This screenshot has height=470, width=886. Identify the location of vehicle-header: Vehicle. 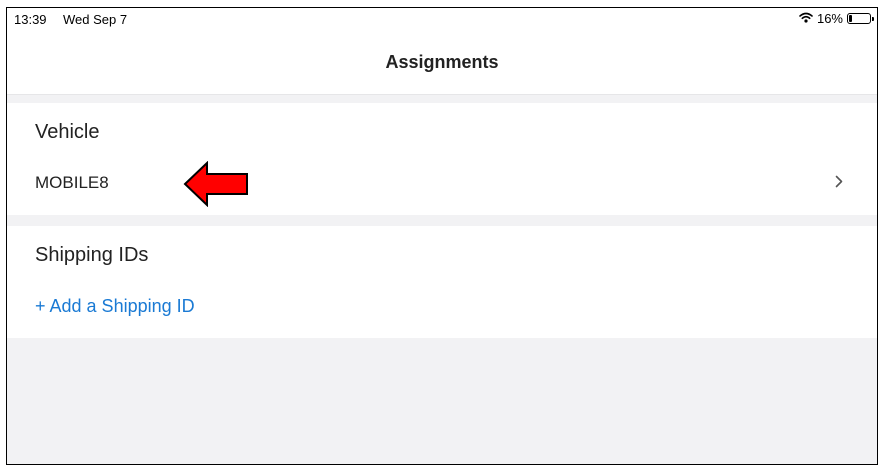
(67, 132).